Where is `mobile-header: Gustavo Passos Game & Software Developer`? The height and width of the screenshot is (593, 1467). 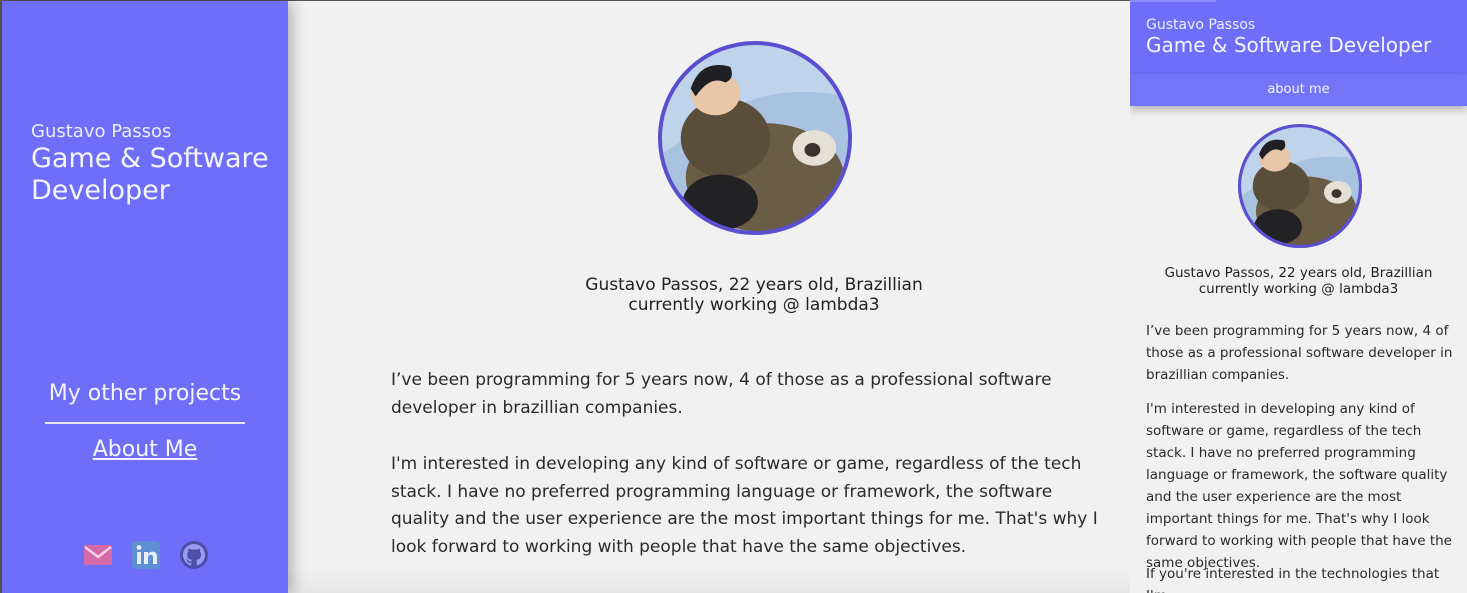 mobile-header: Gustavo Passos Game & Software Developer is located at coordinates (1298, 37).